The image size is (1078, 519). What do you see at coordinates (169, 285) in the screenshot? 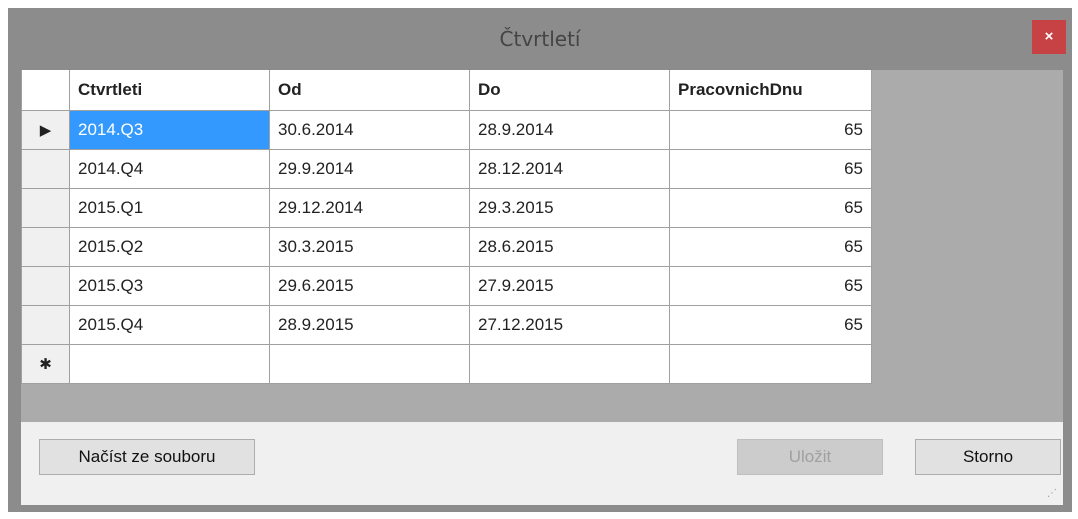
I see `cell-ctvrtleti: 2015.Q3` at bounding box center [169, 285].